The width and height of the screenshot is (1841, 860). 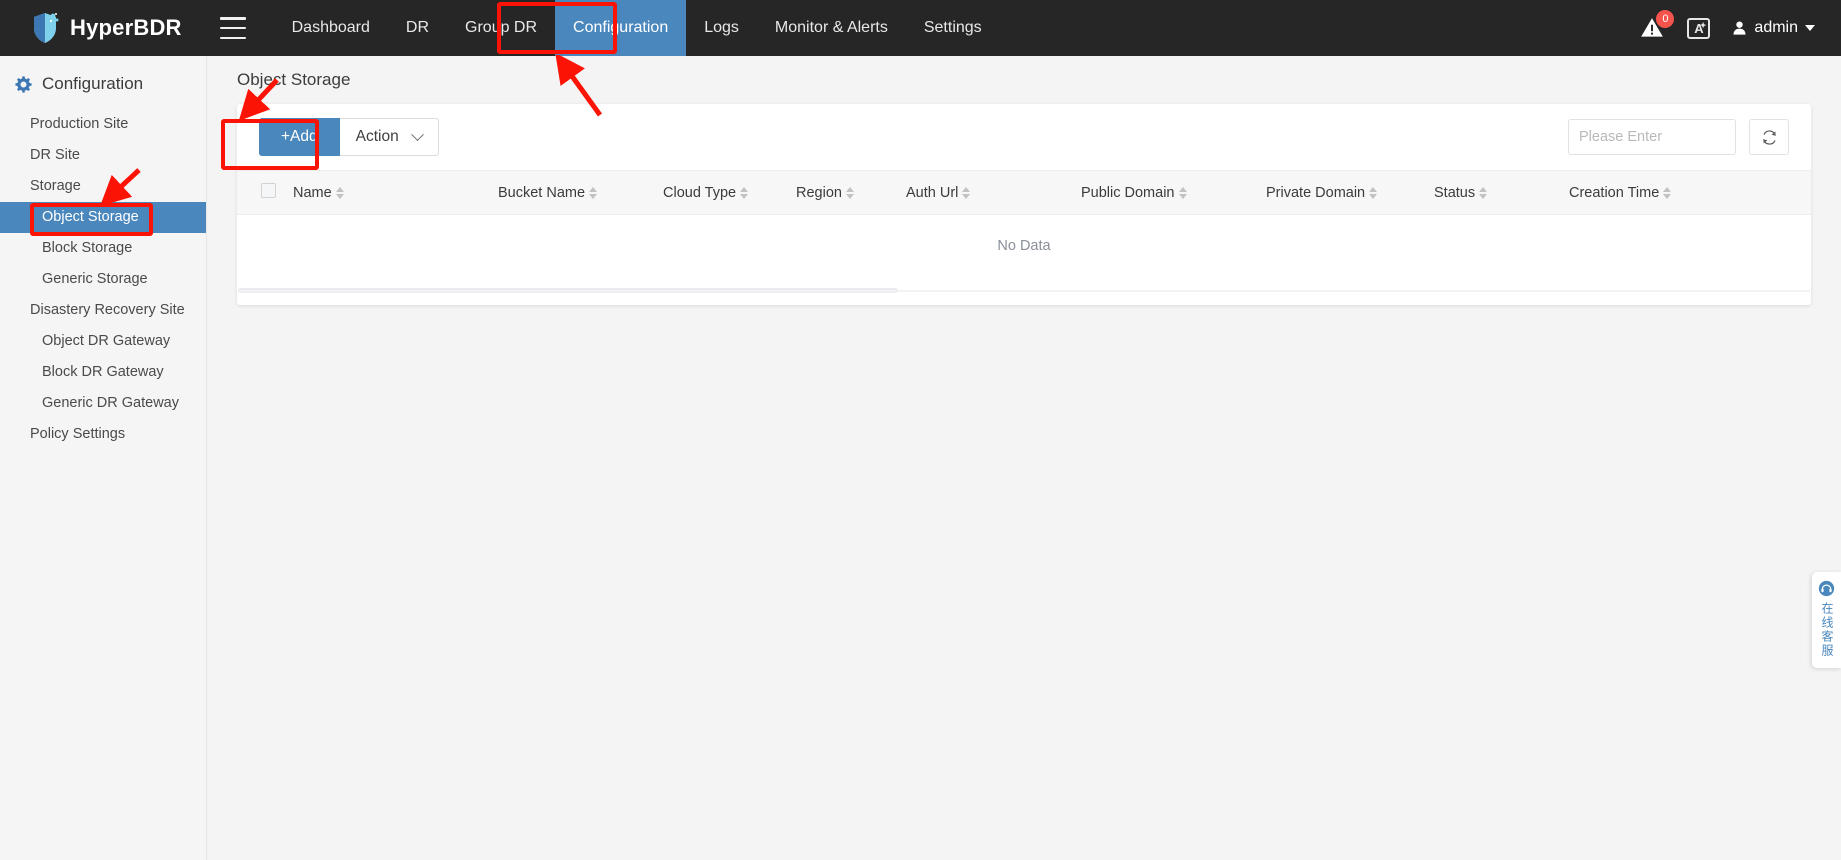 What do you see at coordinates (1501, 192) in the screenshot?
I see `table-header-status: Status` at bounding box center [1501, 192].